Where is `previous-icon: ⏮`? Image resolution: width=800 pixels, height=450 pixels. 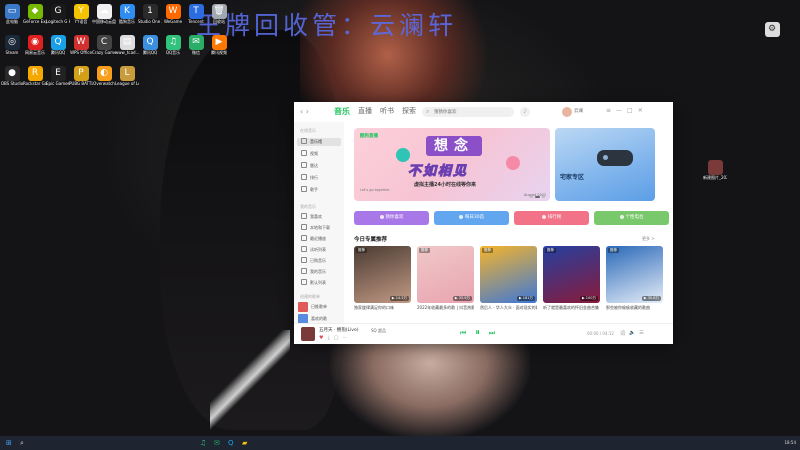 previous-icon: ⏮ is located at coordinates (463, 333).